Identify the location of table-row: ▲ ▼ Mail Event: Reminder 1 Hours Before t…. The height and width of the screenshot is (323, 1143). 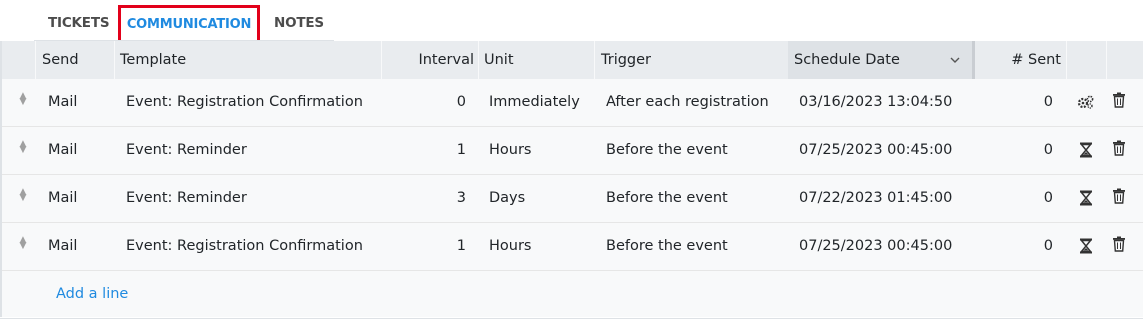
(572, 151).